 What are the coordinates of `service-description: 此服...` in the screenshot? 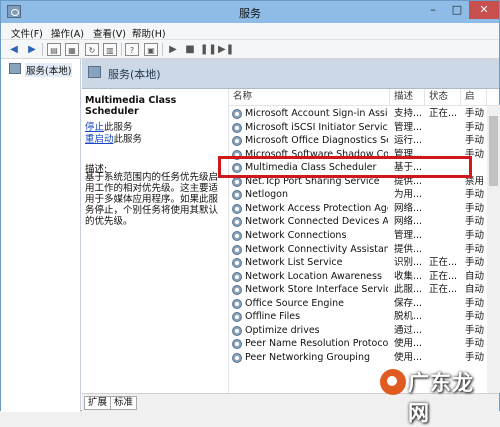 It's located at (408, 290).